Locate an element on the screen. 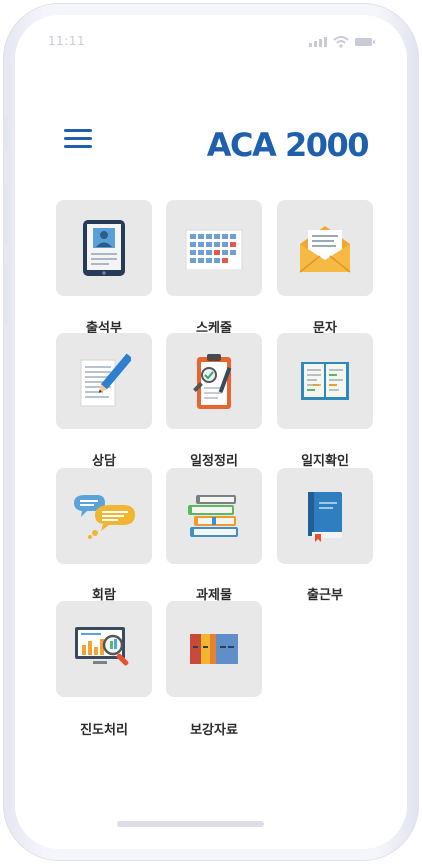 The height and width of the screenshot is (864, 422). menu-tile-consult is located at coordinates (104, 381).